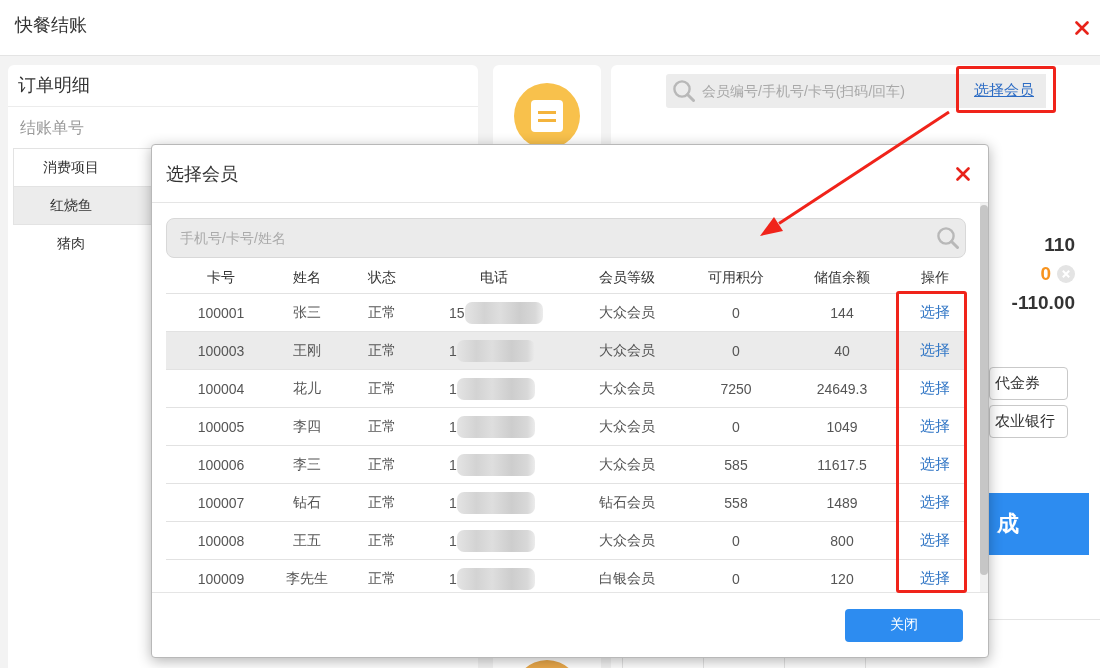  Describe the element at coordinates (202, 174) in the screenshot. I see `dialog-title: 选择会员` at that location.